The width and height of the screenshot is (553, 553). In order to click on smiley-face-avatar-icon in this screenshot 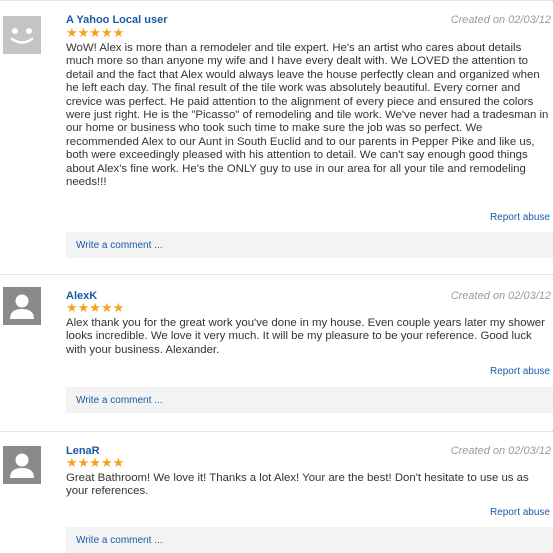, I will do `click(22, 35)`.